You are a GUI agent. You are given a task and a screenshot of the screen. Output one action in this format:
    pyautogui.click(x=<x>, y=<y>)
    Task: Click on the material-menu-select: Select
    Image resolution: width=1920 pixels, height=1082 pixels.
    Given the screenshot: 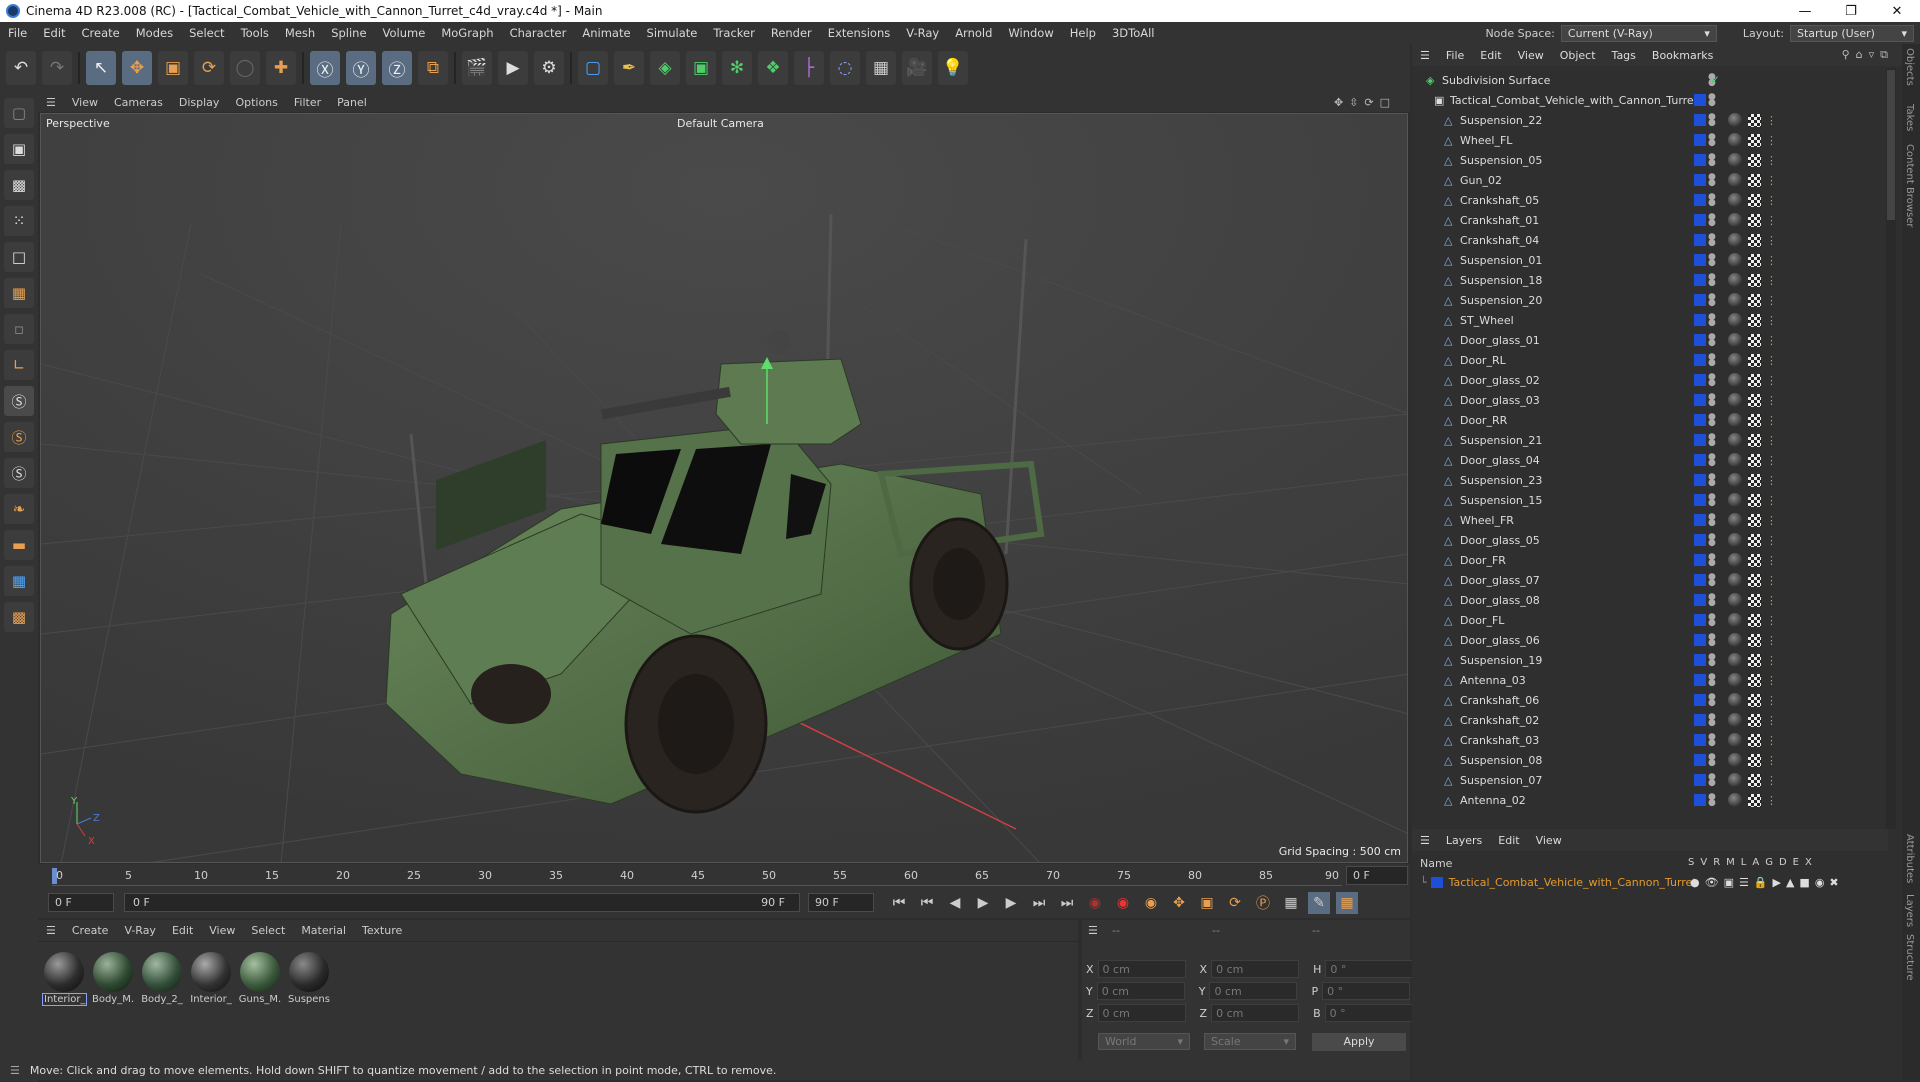 What is the action you would take?
    pyautogui.click(x=268, y=930)
    